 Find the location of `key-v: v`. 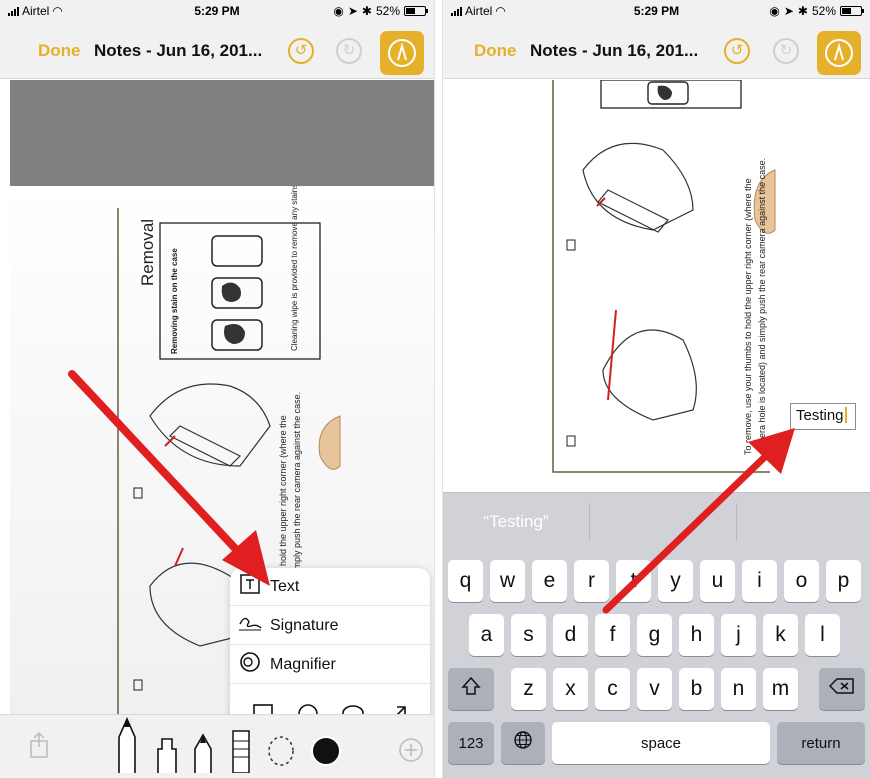

key-v: v is located at coordinates (654, 689).